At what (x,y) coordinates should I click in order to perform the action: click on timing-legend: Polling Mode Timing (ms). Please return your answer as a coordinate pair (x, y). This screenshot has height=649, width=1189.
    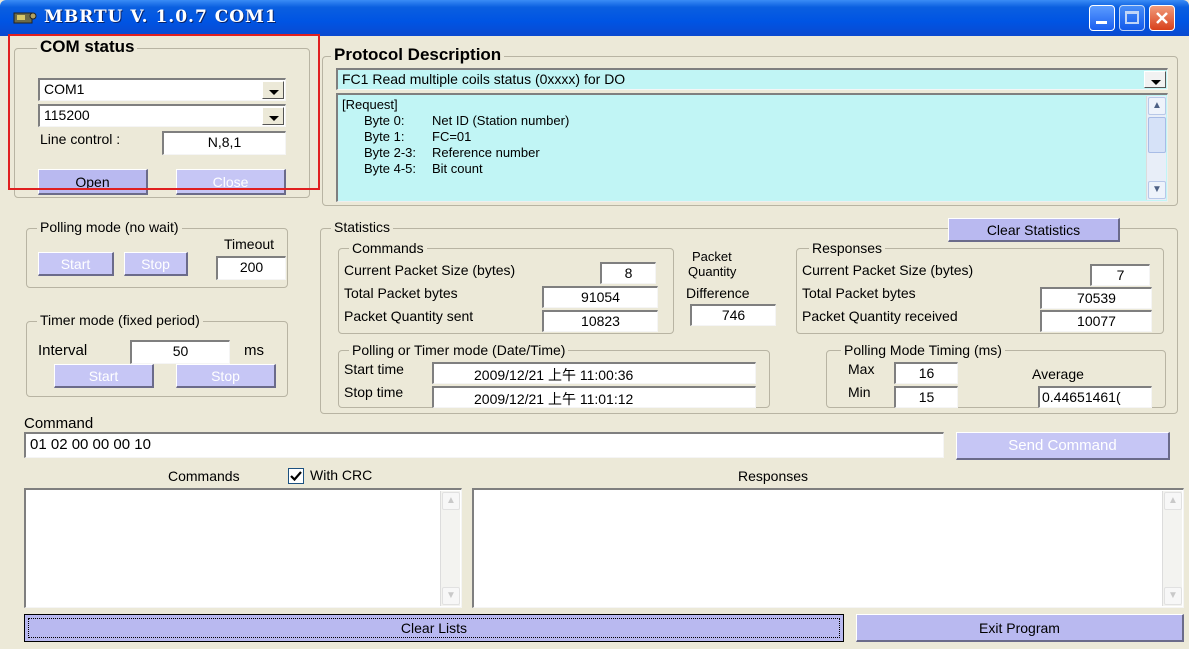
    Looking at the image, I should click on (923, 350).